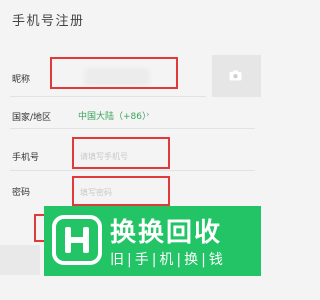  I want to click on phone-input: 请填写手机号, so click(104, 156).